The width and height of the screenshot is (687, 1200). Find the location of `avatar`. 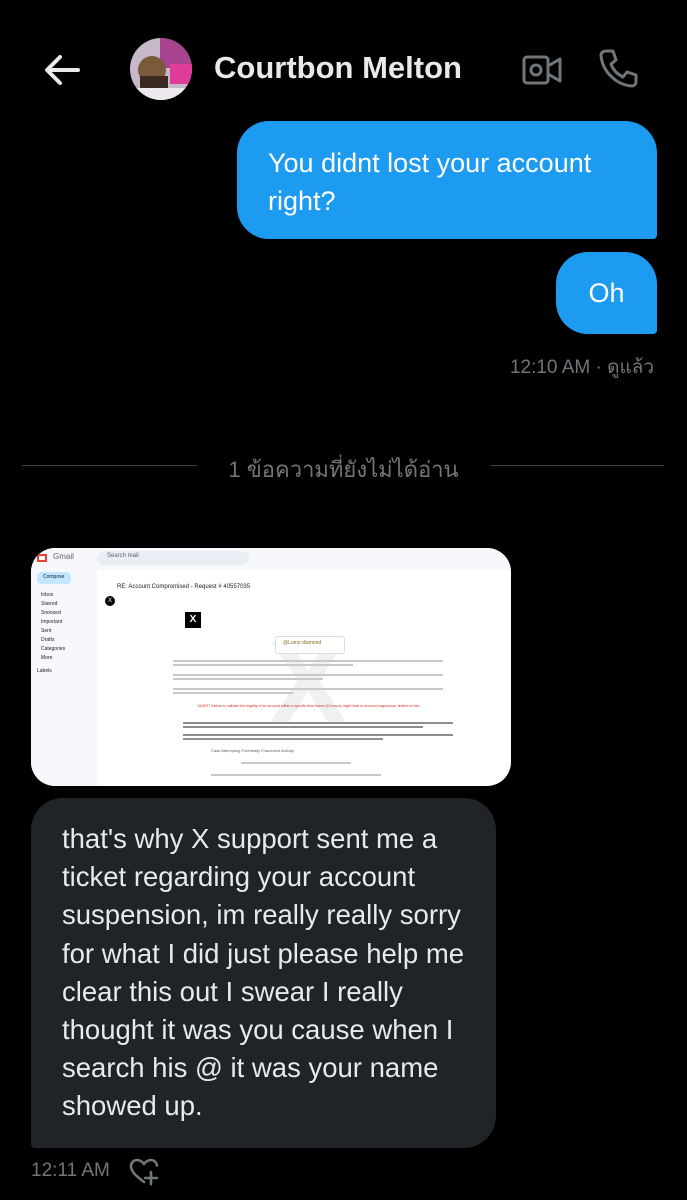

avatar is located at coordinates (161, 69).